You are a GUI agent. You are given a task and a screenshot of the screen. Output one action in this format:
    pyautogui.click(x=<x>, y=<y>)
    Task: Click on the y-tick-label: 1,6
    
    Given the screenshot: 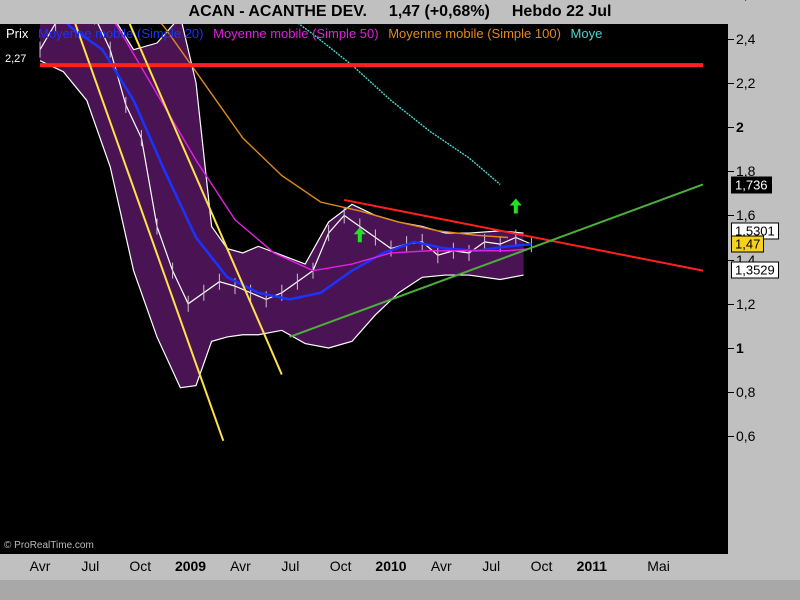 What is the action you would take?
    pyautogui.click(x=746, y=215)
    